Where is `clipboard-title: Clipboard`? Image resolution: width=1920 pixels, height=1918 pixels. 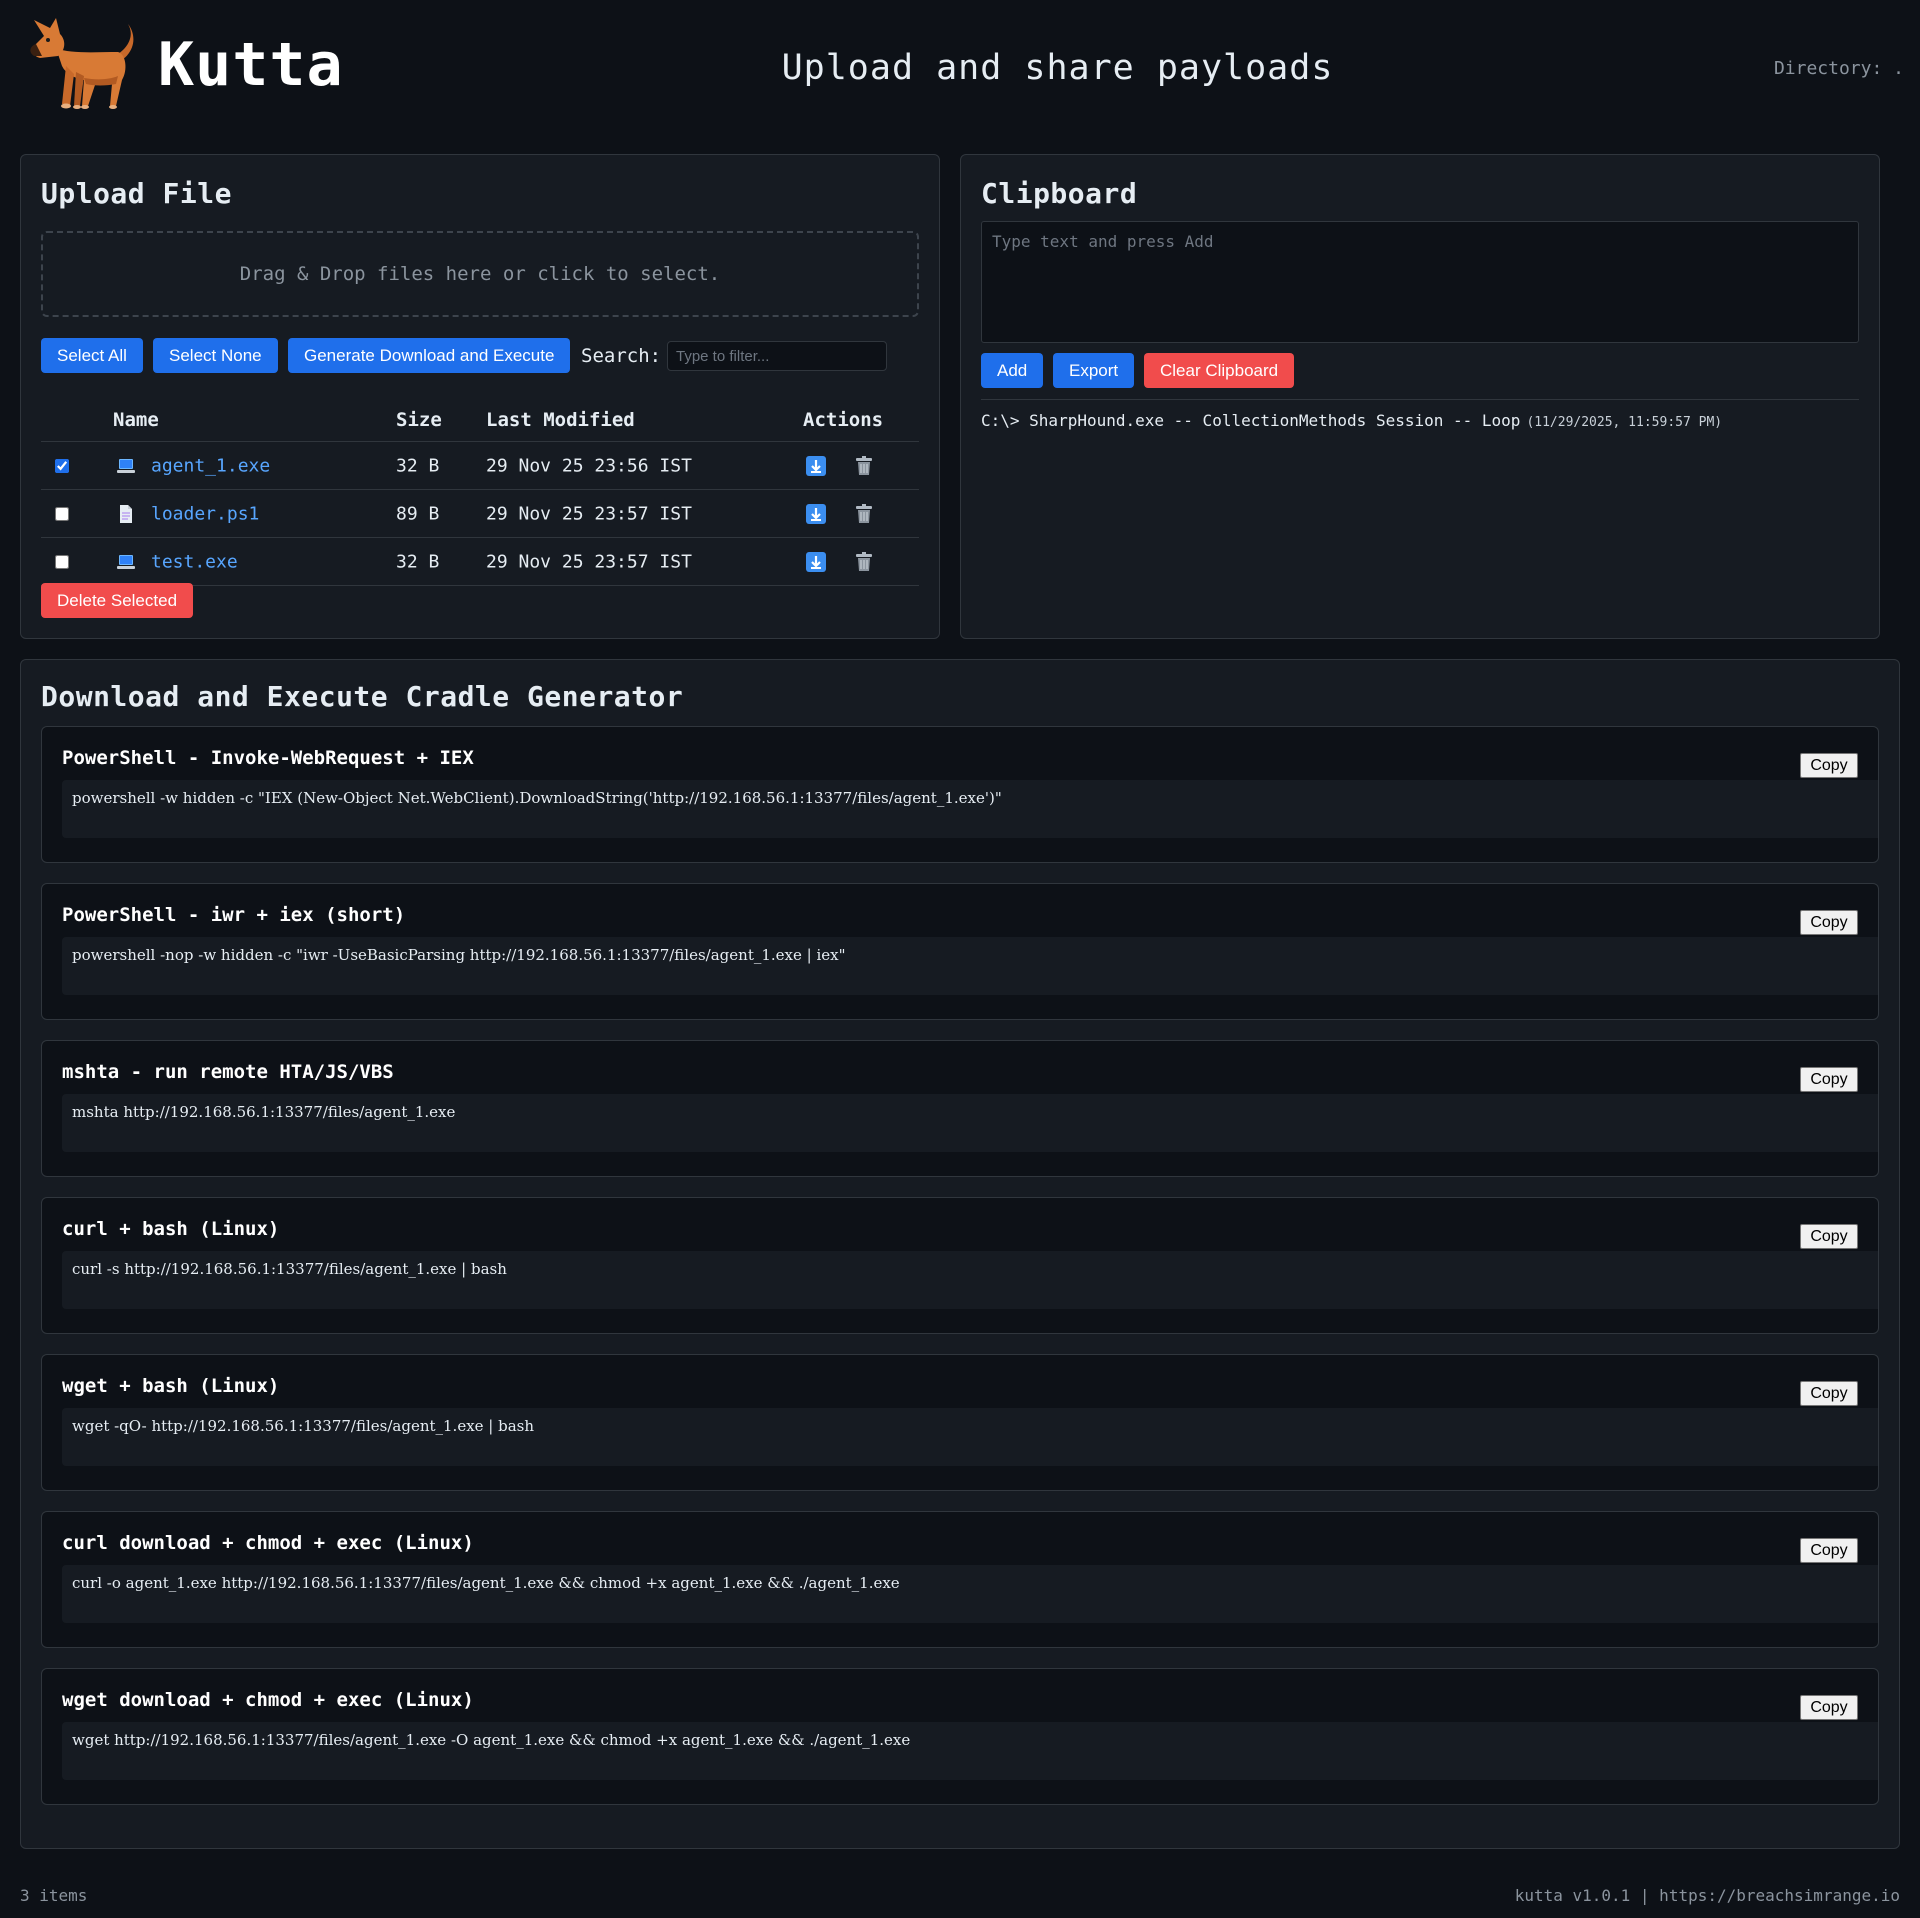 clipboard-title: Clipboard is located at coordinates (1059, 193).